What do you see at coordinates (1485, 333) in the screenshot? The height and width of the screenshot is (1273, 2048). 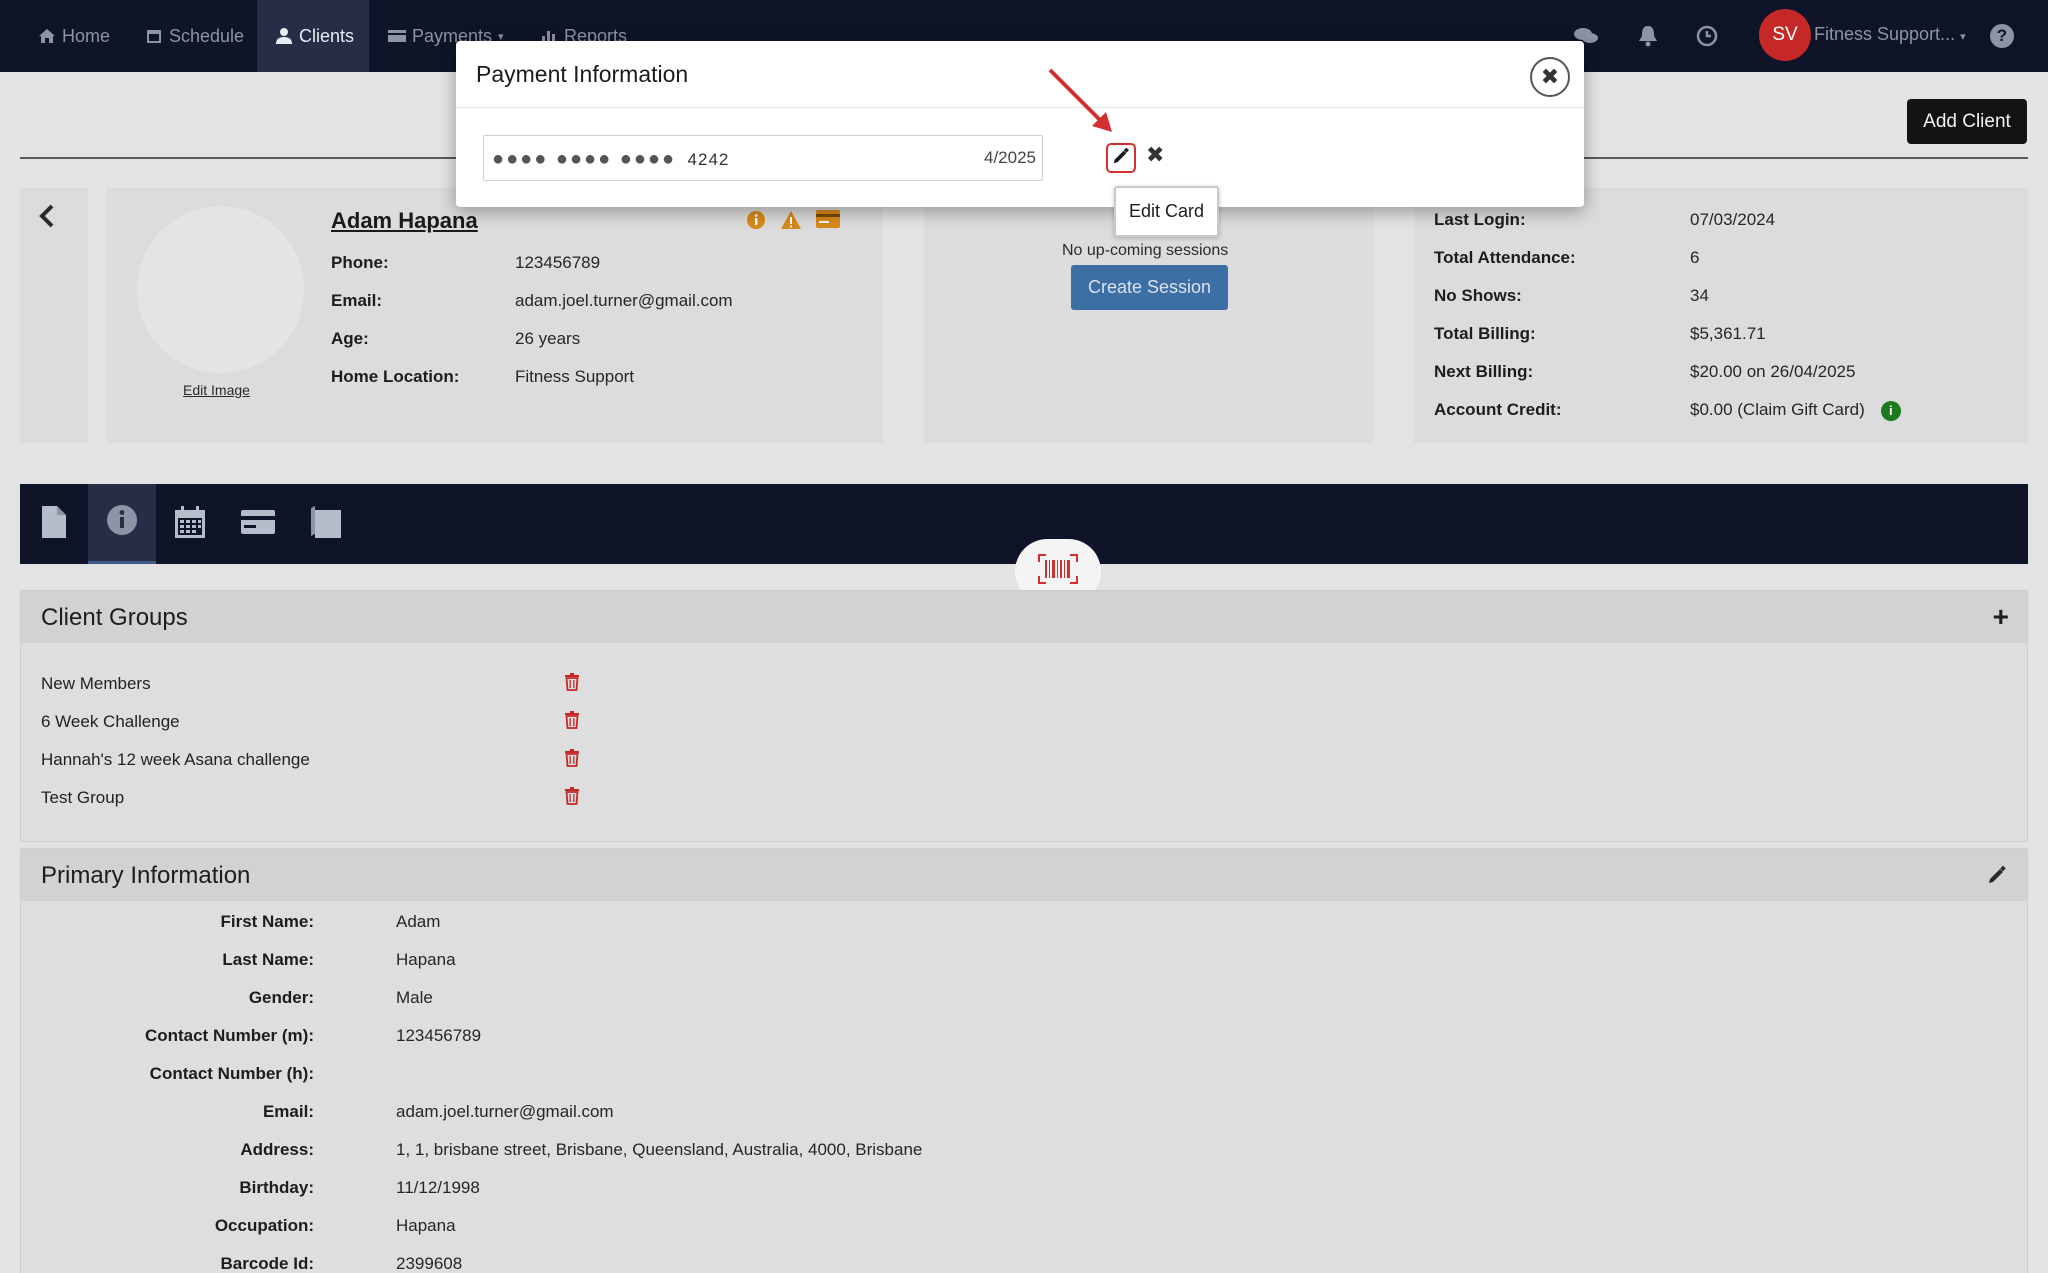 I see `total-billing-label: Total Billing:` at bounding box center [1485, 333].